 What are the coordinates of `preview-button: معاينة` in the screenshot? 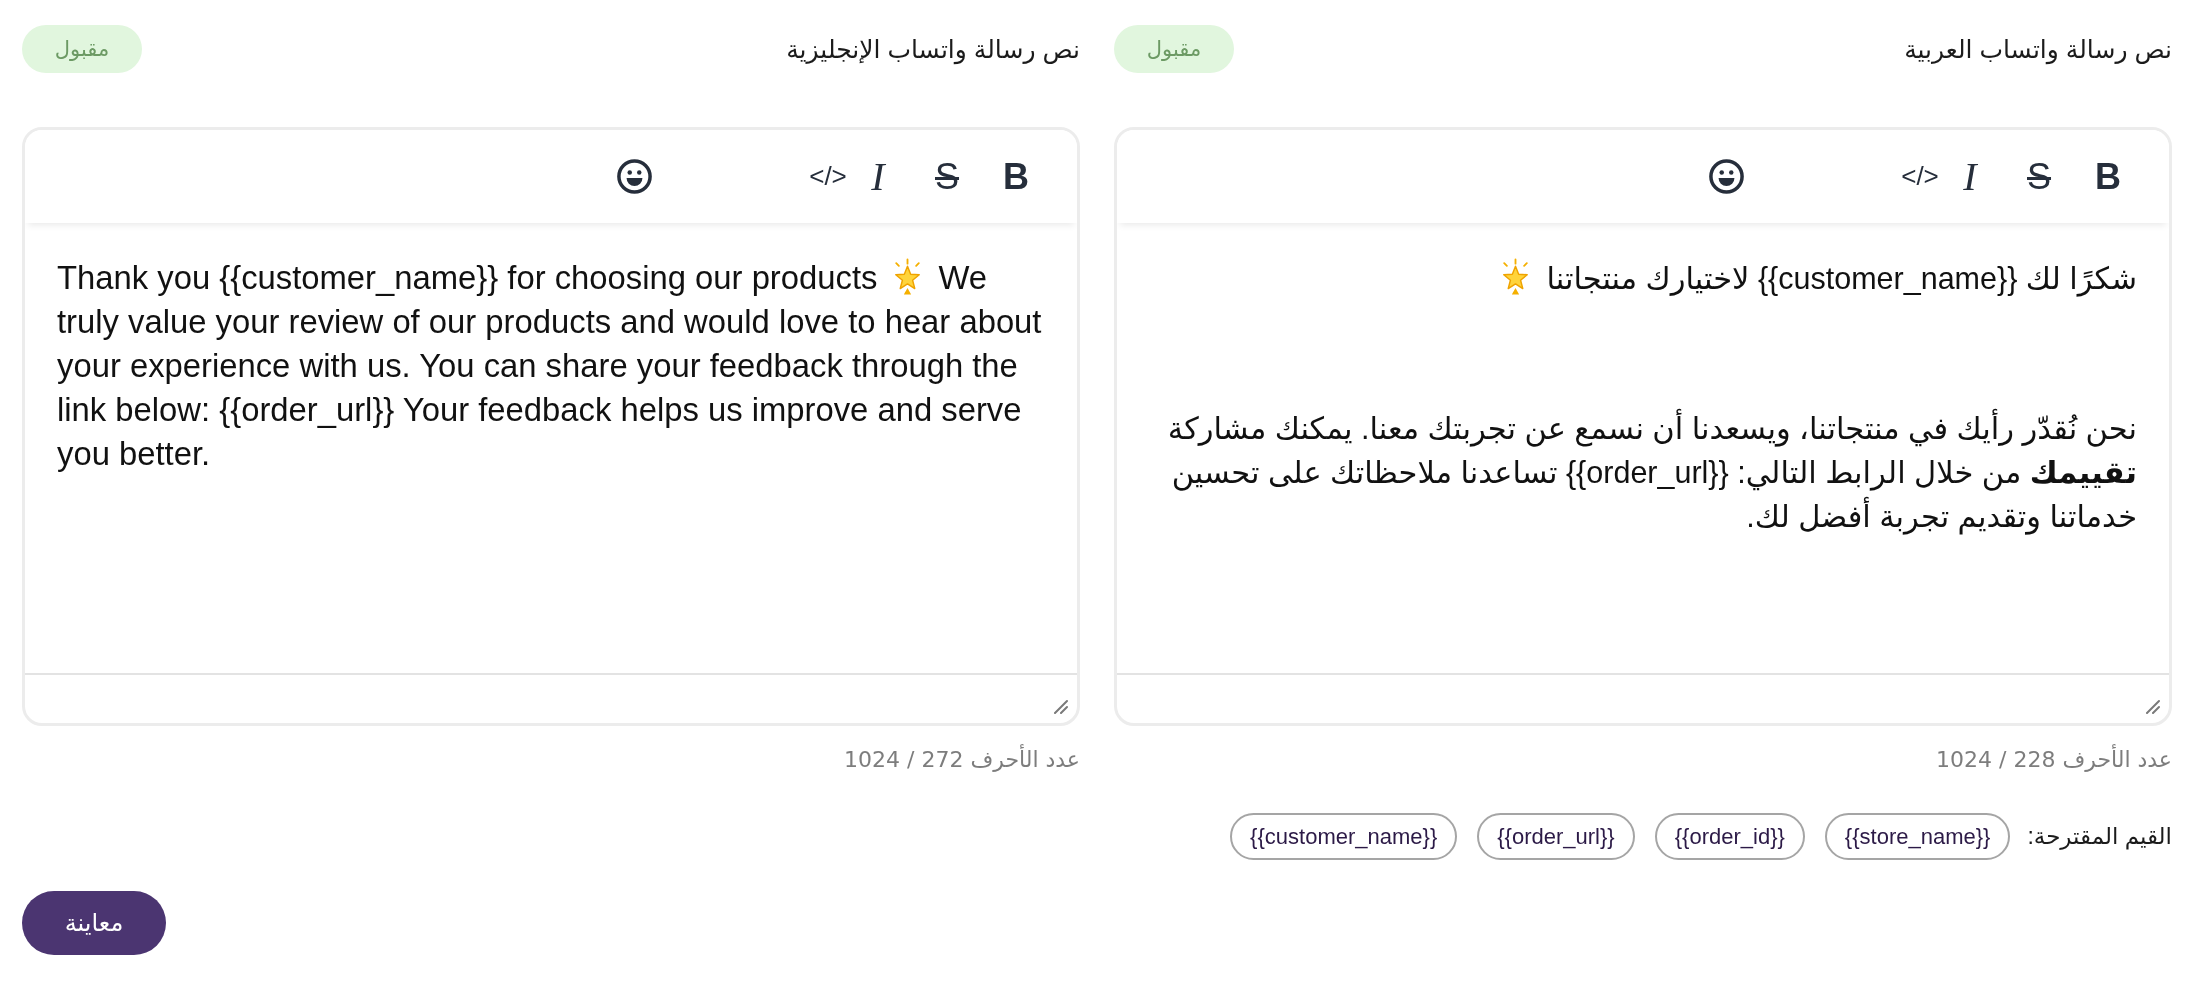 It's located at (94, 923).